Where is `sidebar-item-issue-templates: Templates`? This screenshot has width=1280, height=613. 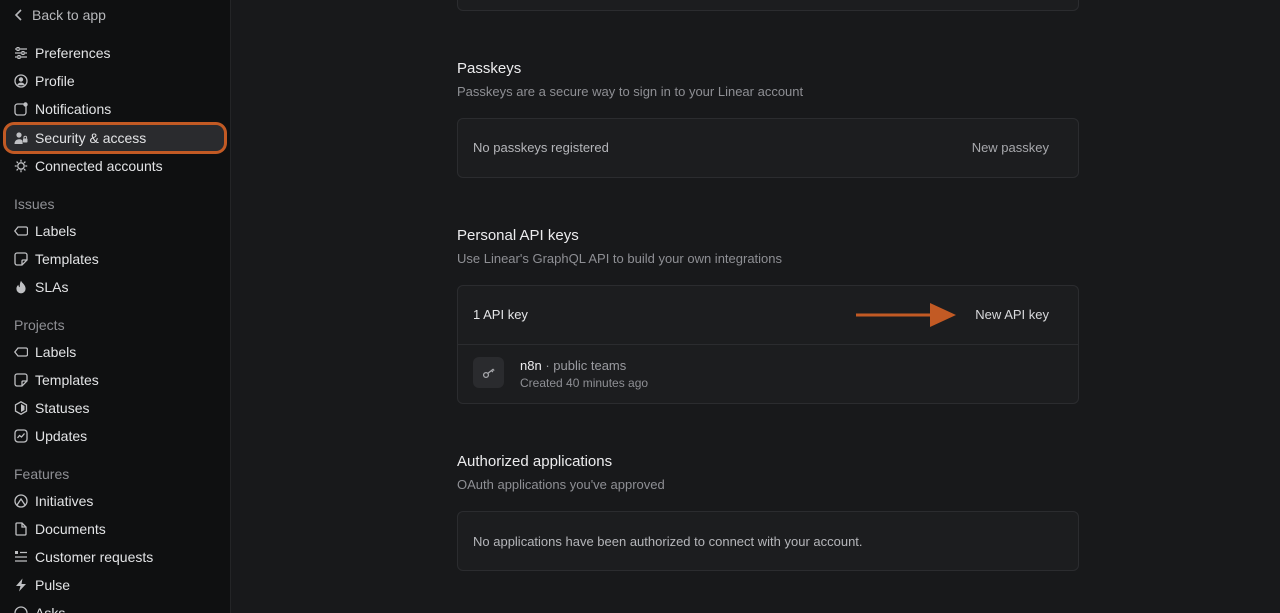
sidebar-item-issue-templates: Templates is located at coordinates (115, 259).